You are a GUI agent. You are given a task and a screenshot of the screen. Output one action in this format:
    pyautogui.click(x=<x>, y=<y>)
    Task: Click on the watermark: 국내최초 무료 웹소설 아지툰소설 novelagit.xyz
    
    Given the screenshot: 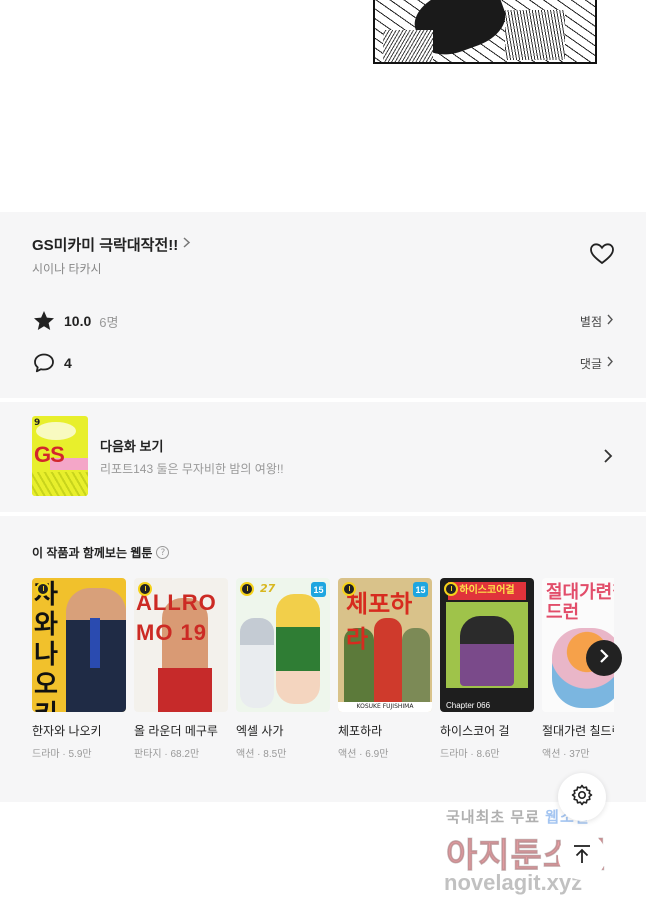 What is the action you would take?
    pyautogui.click(x=530, y=858)
    